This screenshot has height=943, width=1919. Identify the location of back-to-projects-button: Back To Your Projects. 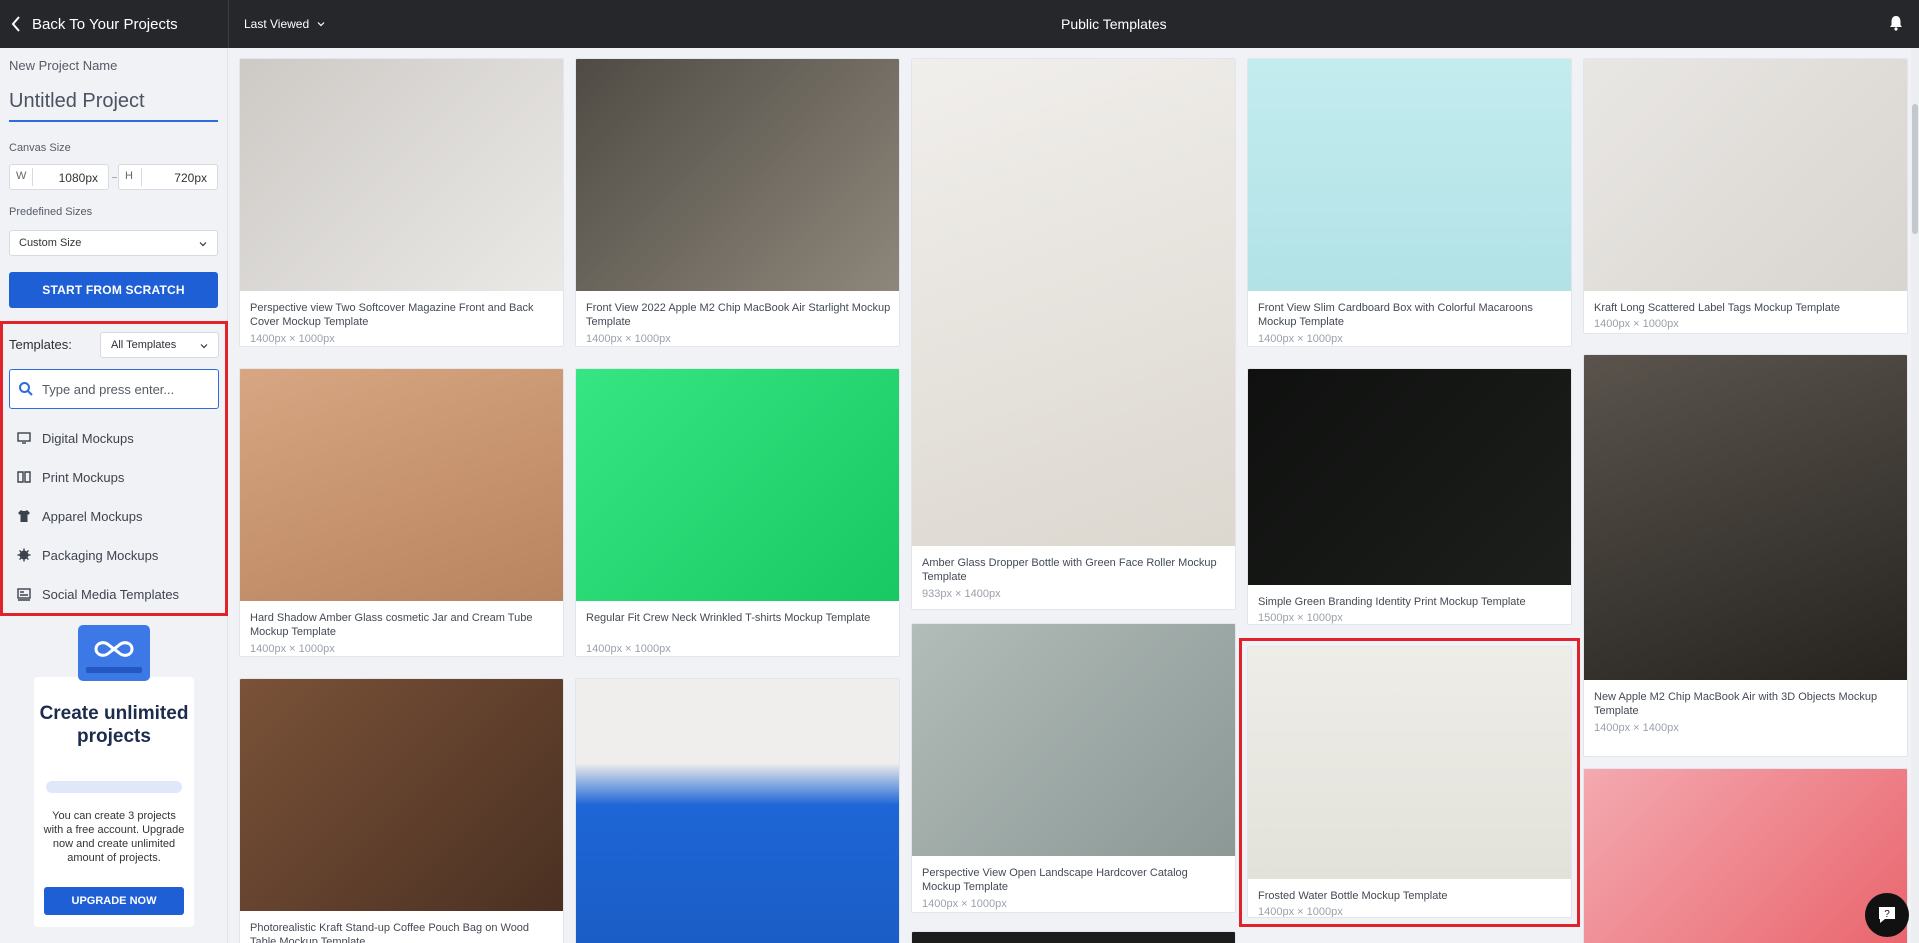
(94, 24).